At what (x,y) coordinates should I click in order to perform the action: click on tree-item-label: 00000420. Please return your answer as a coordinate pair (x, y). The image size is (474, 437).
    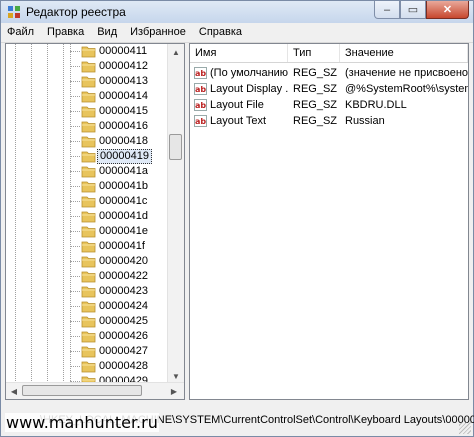
    Looking at the image, I should click on (123, 261).